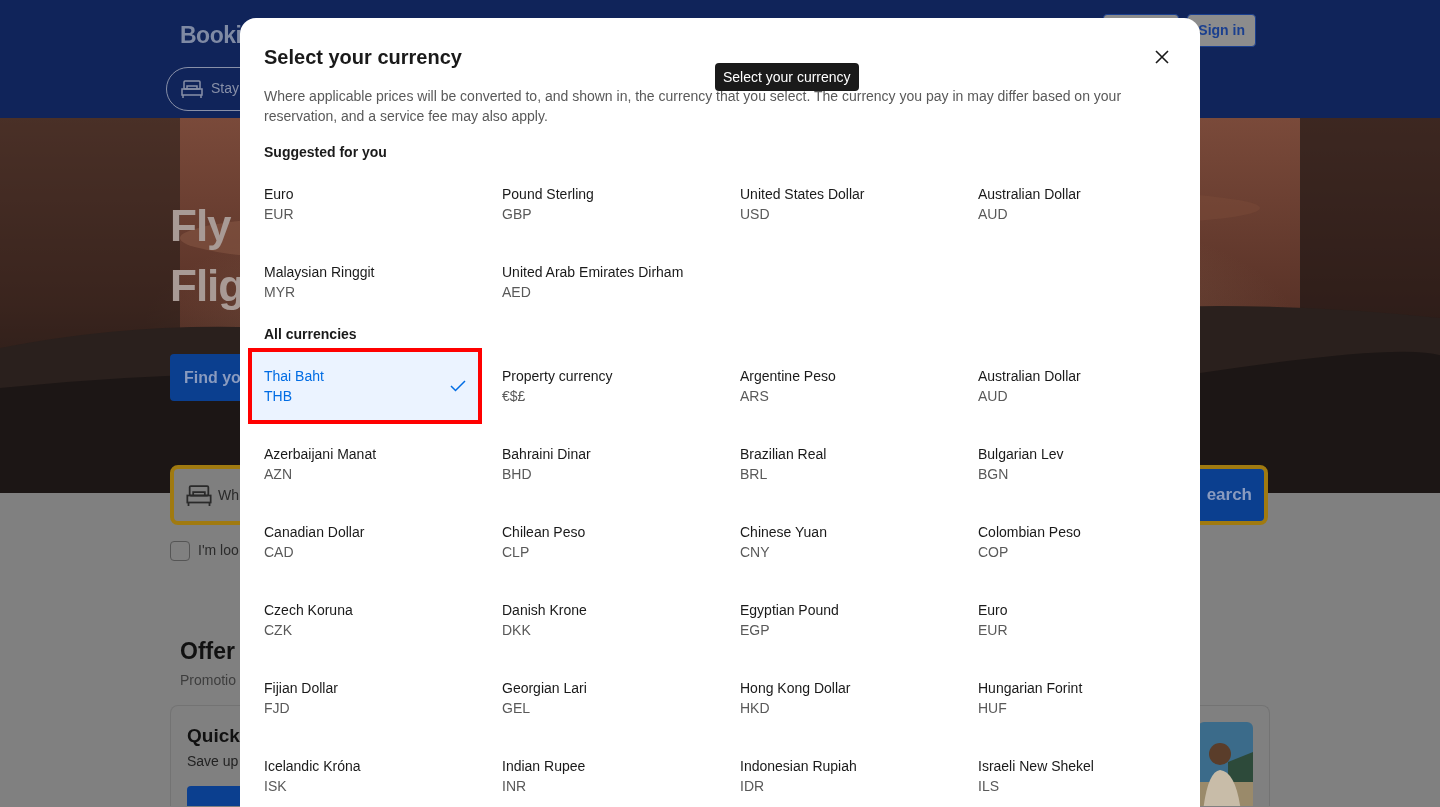 The image size is (1440, 807). Describe the element at coordinates (841, 464) in the screenshot. I see `currency-option: Brazilian Real BRL` at that location.